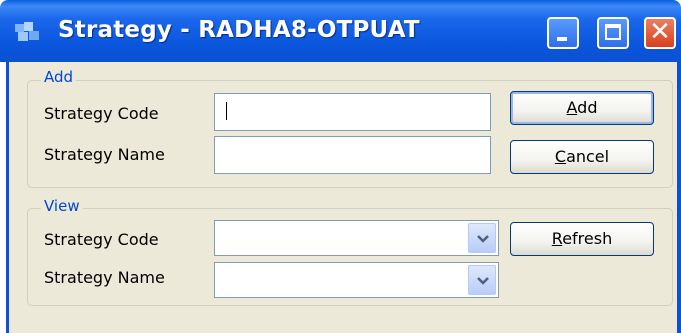 The image size is (681, 333). Describe the element at coordinates (101, 113) in the screenshot. I see `add-strategy-code-label: Strategy Code` at that location.